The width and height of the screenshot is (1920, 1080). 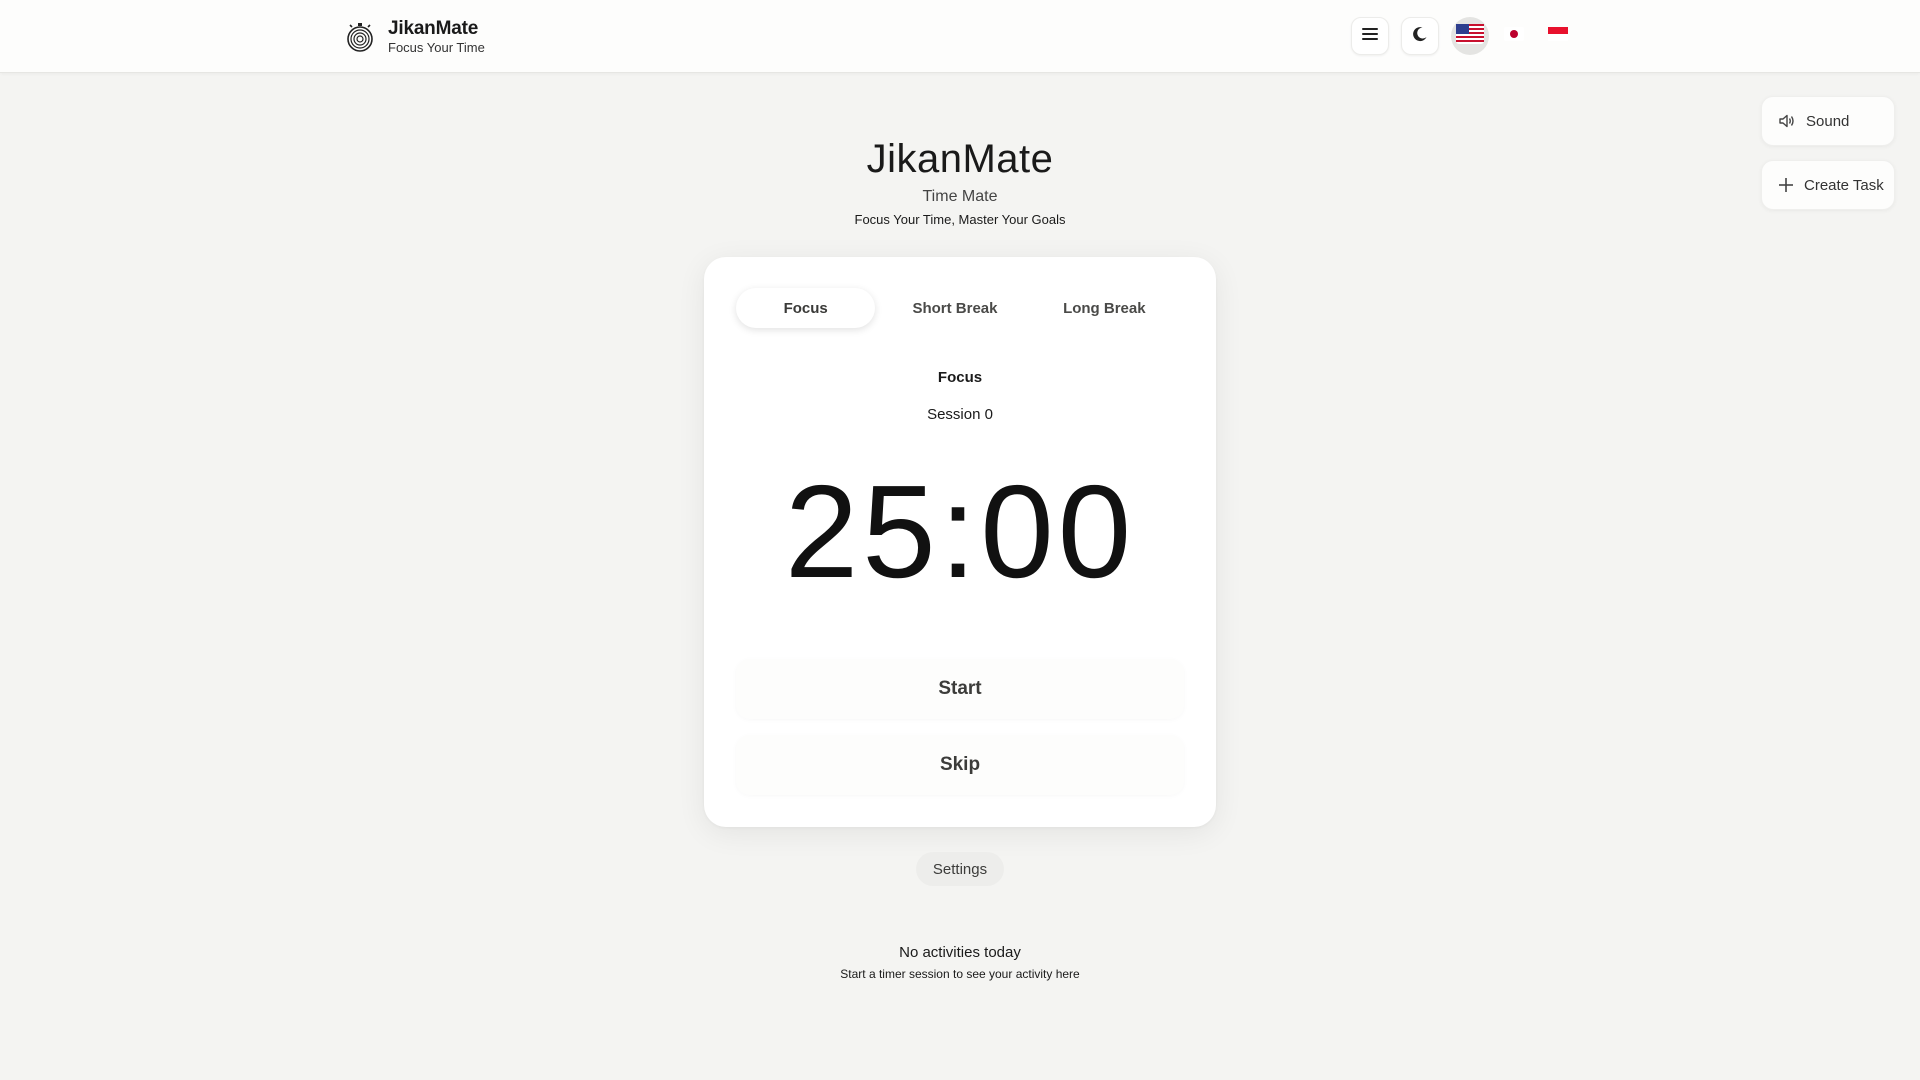 I want to click on settings-button: Settings, so click(x=960, y=869).